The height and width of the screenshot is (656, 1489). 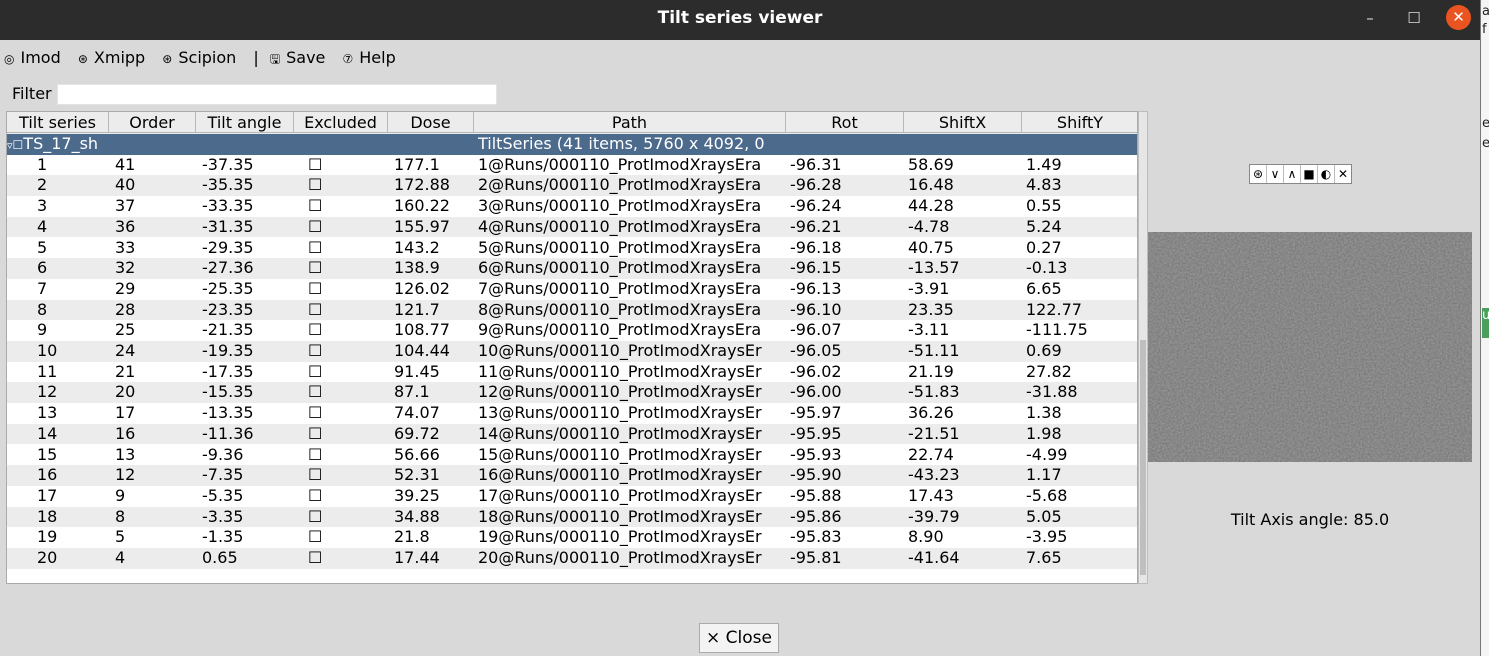 I want to click on maximize-icon: ☐, so click(x=1414, y=18).